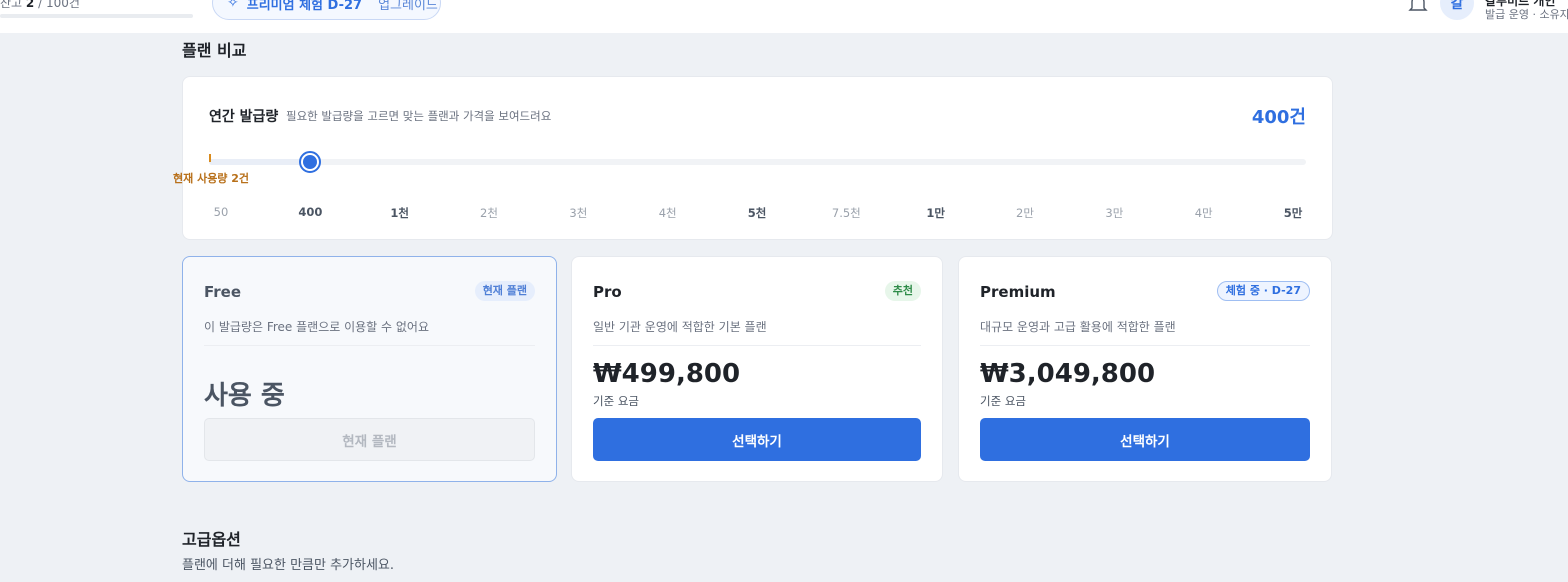 This screenshot has height=582, width=1568. Describe the element at coordinates (244, 396) in the screenshot. I see `plan-status: 사용 중` at that location.